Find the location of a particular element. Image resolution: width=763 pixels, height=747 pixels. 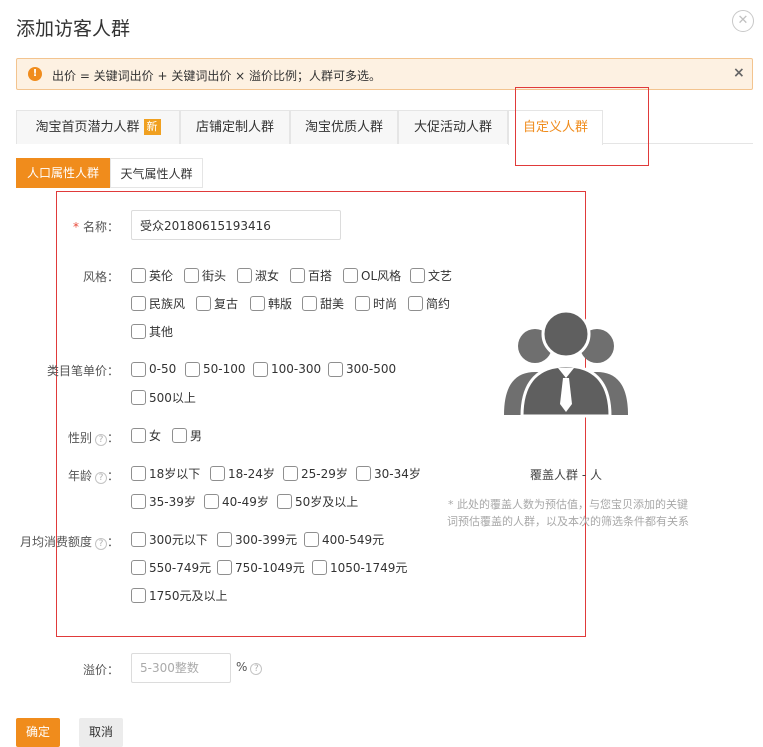

required-mark: * is located at coordinates (75, 227).